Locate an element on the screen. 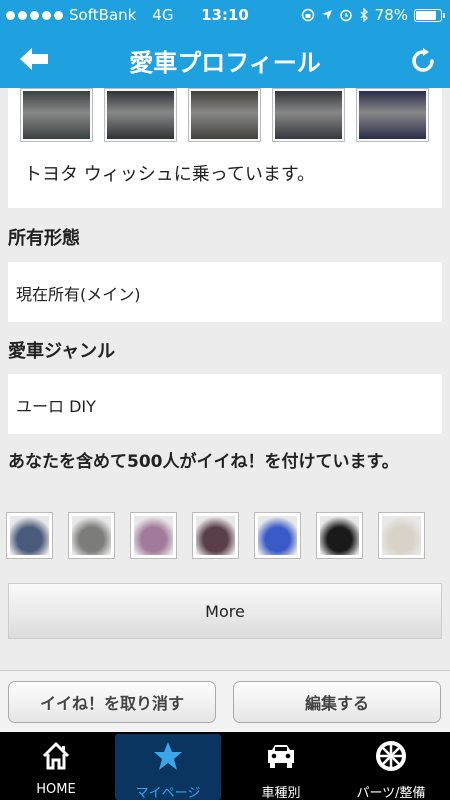  tab-car-models: 車種別 is located at coordinates (281, 766).